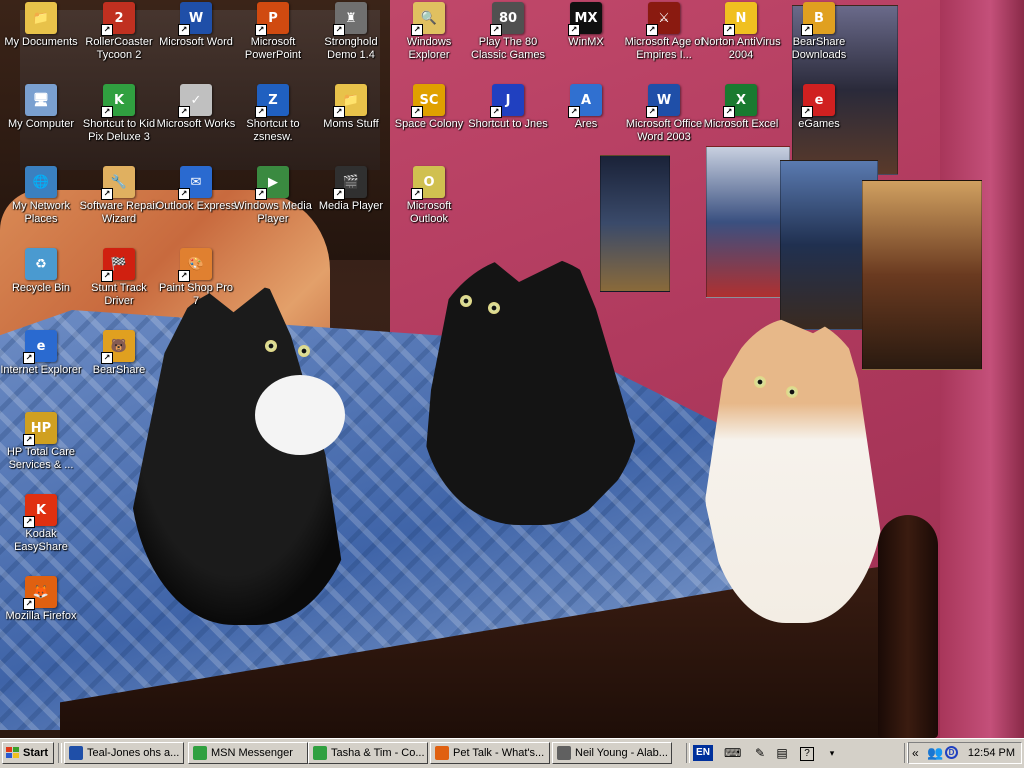 Image resolution: width=1024 pixels, height=768 pixels. I want to click on desktop-icon: 🔍 ↗ Windows Explorer, so click(429, 32).